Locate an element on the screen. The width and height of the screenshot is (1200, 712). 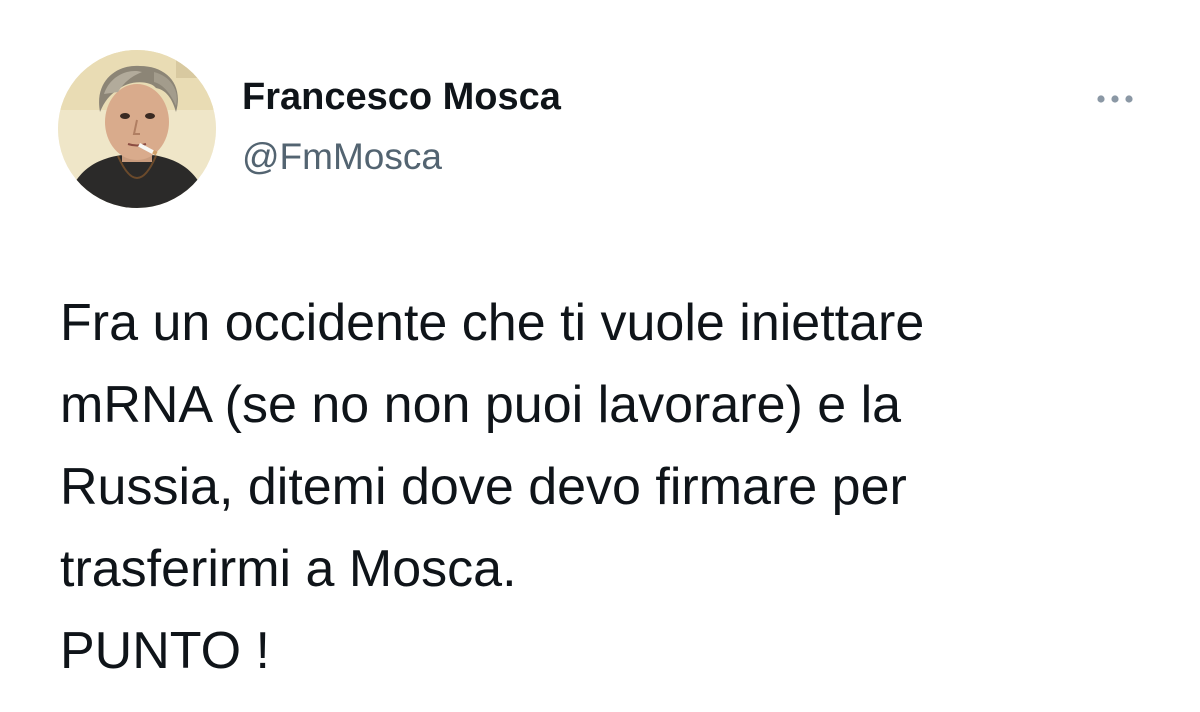
avatar-image is located at coordinates (137, 129).